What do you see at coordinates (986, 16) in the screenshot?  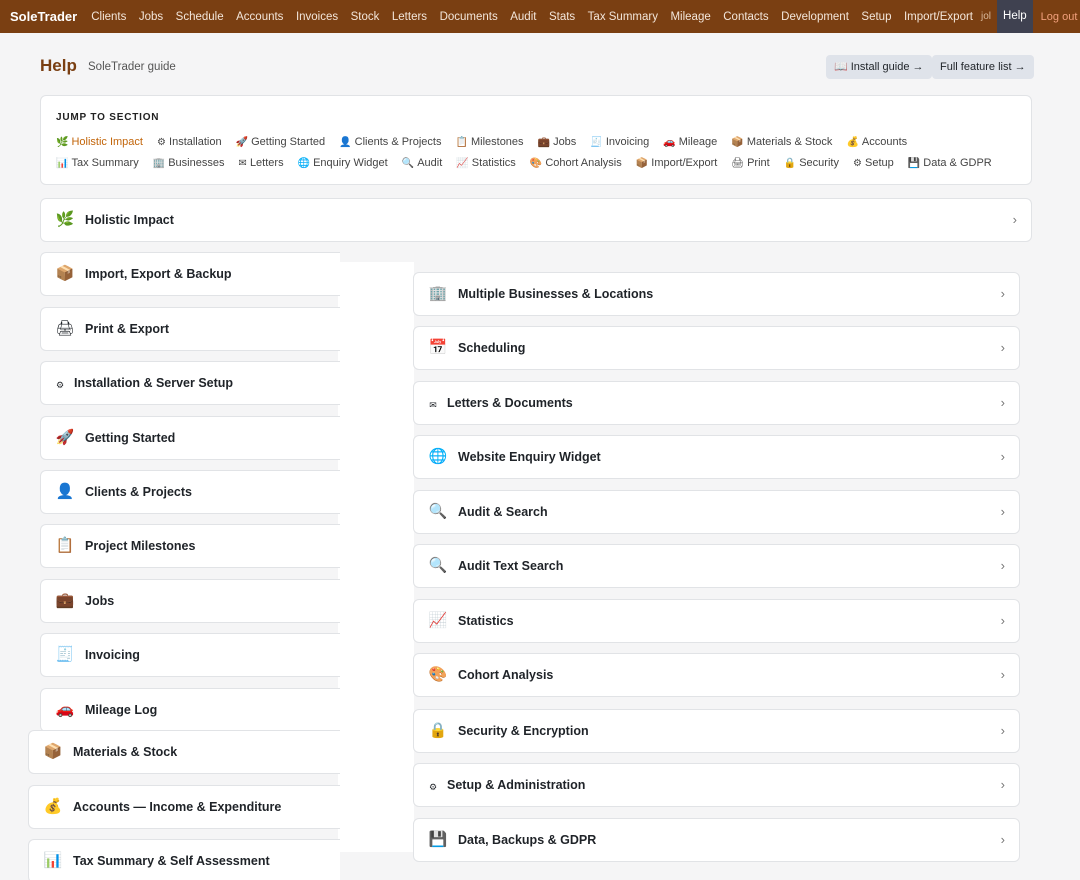 I see `nav-user: jol` at bounding box center [986, 16].